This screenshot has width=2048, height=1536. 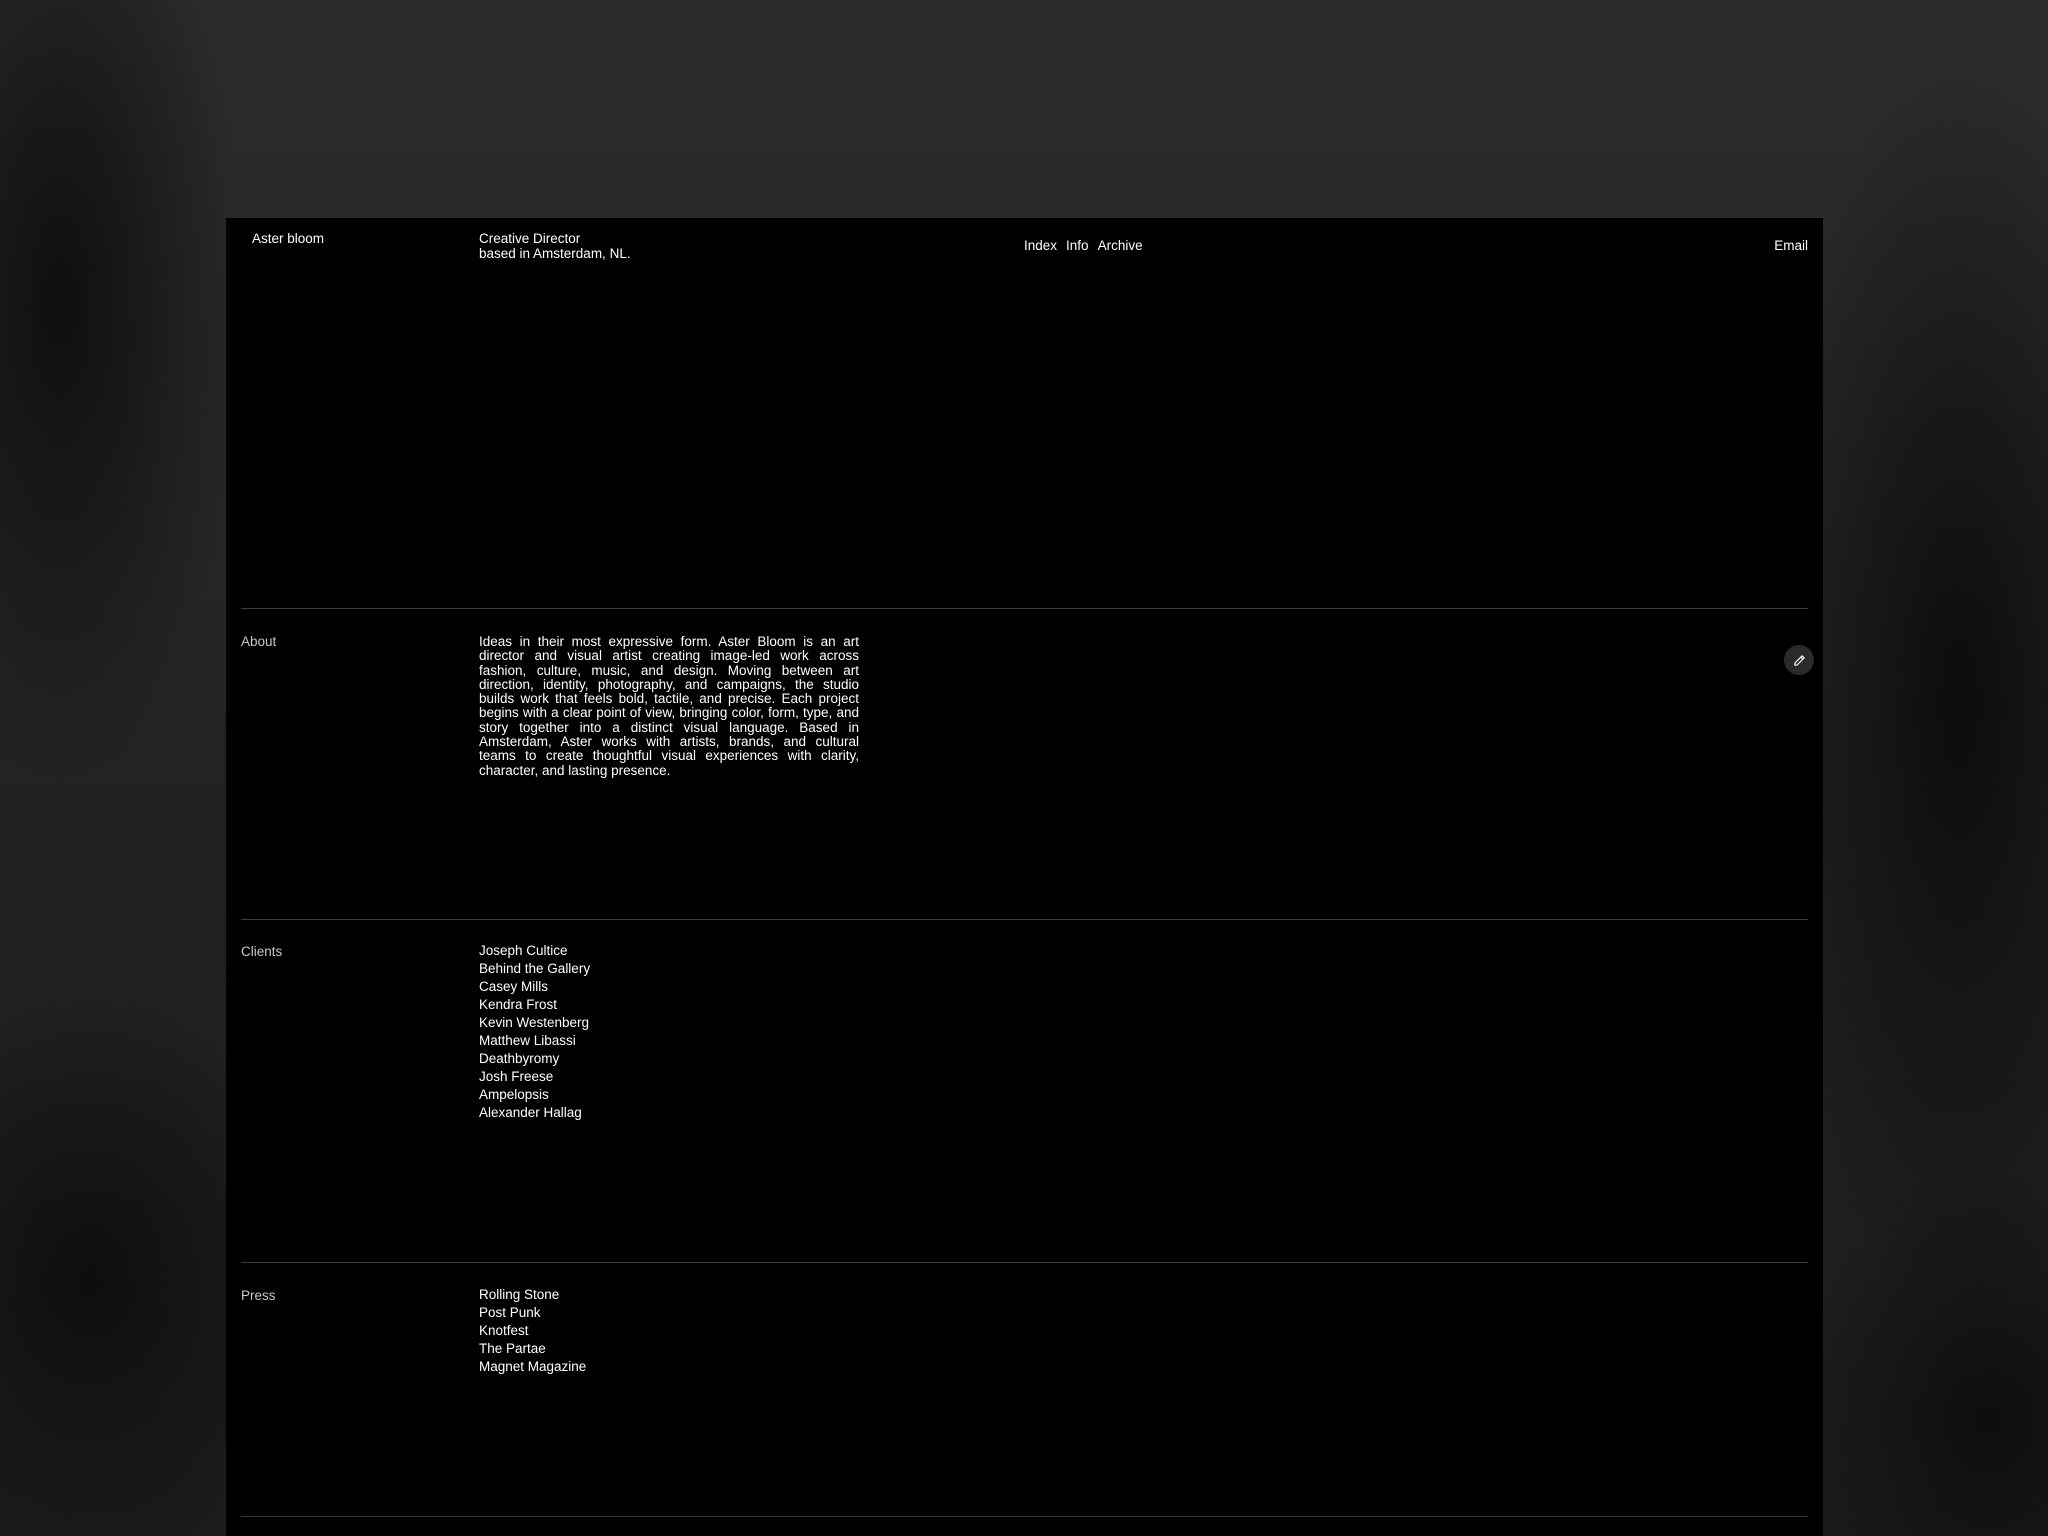 I want to click on nav-info: Info, so click(x=1077, y=246).